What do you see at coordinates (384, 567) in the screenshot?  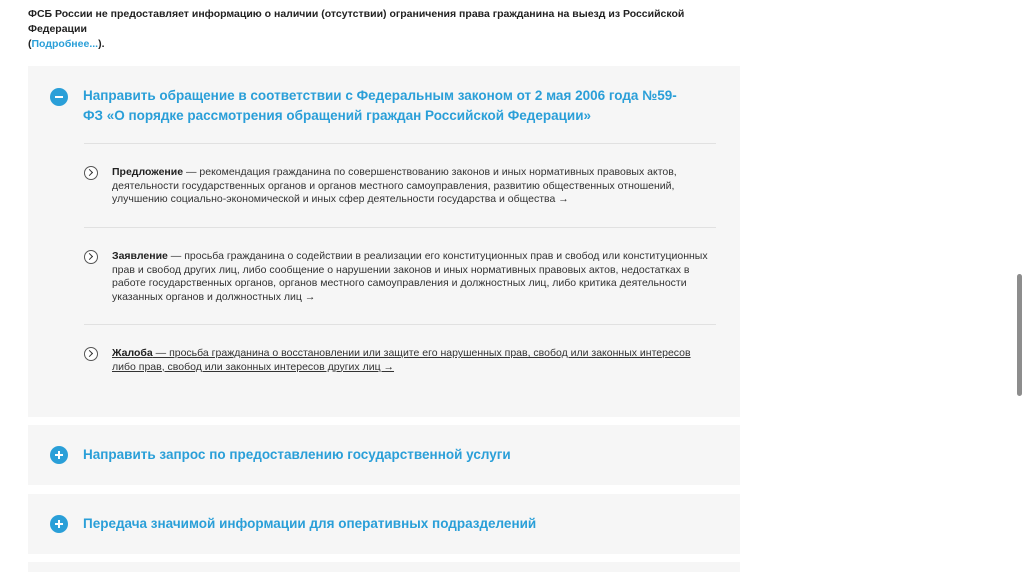 I see `accordion-next-partial` at bounding box center [384, 567].